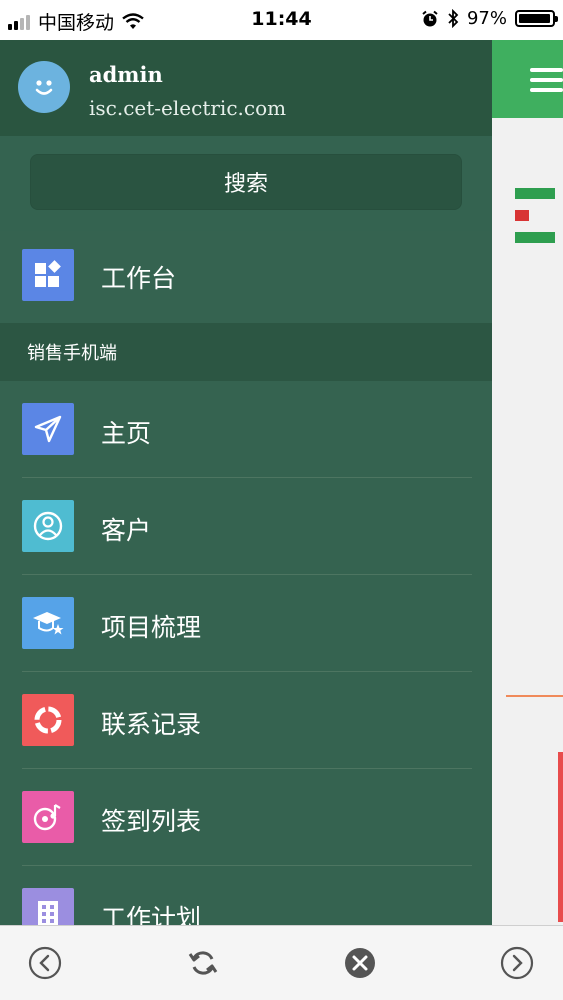  What do you see at coordinates (246, 352) in the screenshot?
I see `section-title: 销售手机端` at bounding box center [246, 352].